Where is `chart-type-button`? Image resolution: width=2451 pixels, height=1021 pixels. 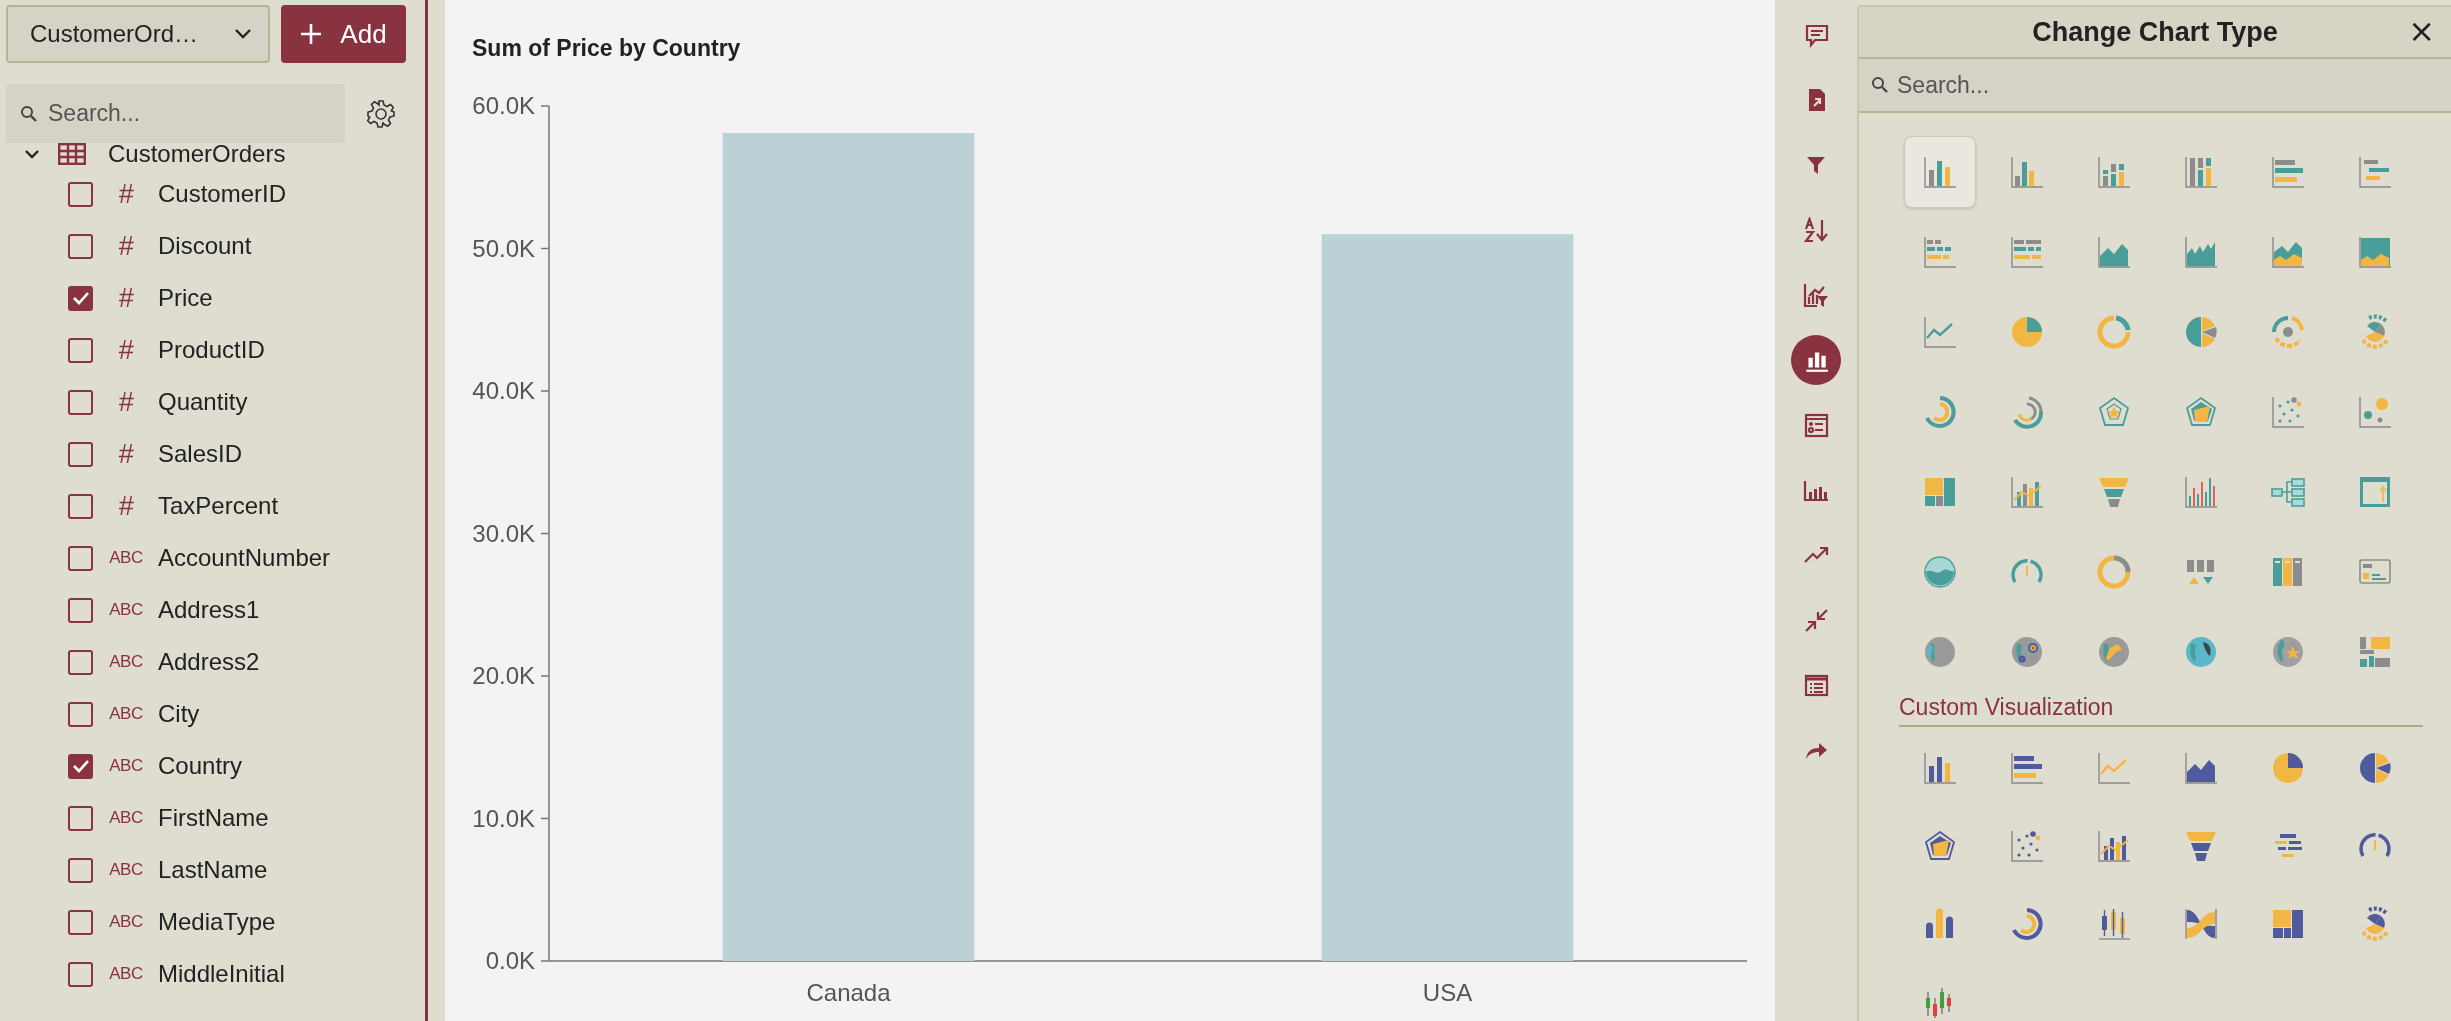
chart-type-button is located at coordinates (1940, 172).